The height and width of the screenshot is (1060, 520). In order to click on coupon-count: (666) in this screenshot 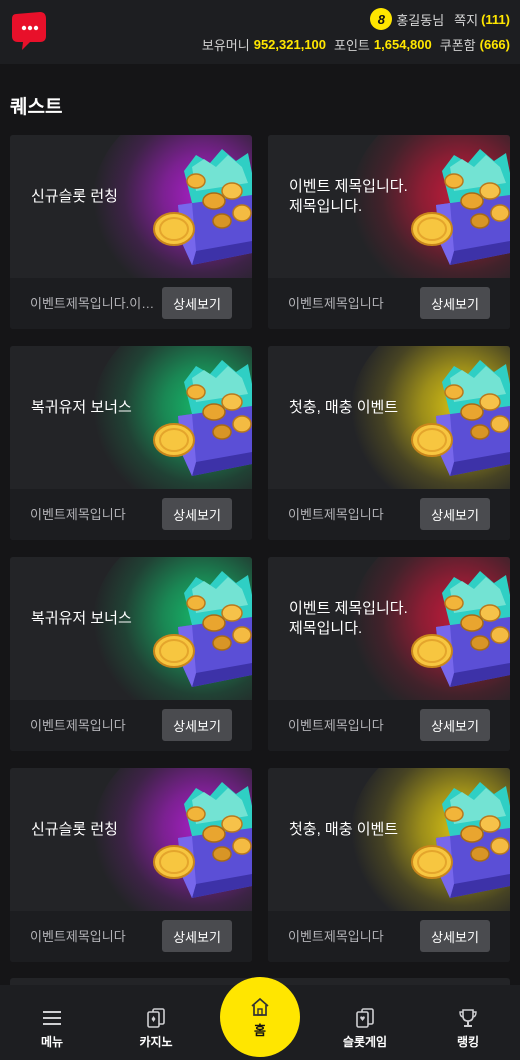, I will do `click(495, 44)`.